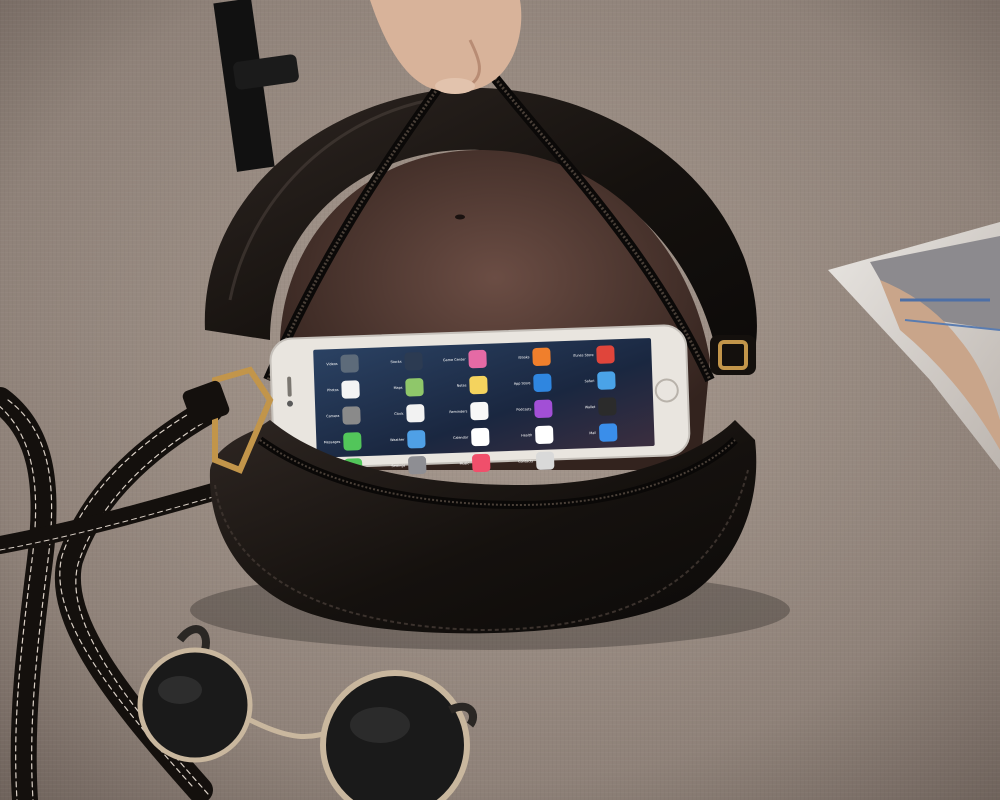 The height and width of the screenshot is (800, 1000). What do you see at coordinates (398, 414) in the screenshot?
I see `app-label: Clock` at bounding box center [398, 414].